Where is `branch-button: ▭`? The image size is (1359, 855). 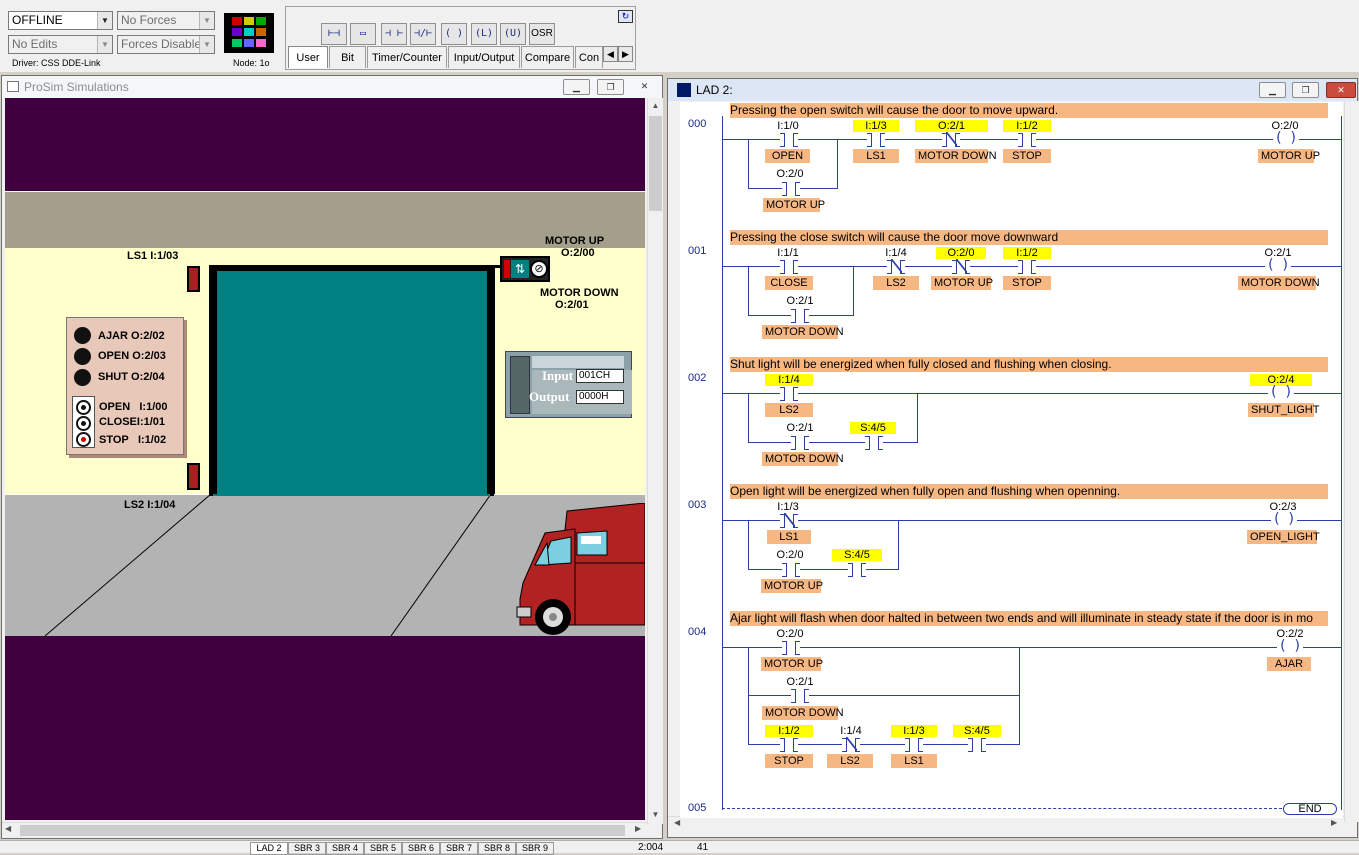
branch-button: ▭ is located at coordinates (363, 34).